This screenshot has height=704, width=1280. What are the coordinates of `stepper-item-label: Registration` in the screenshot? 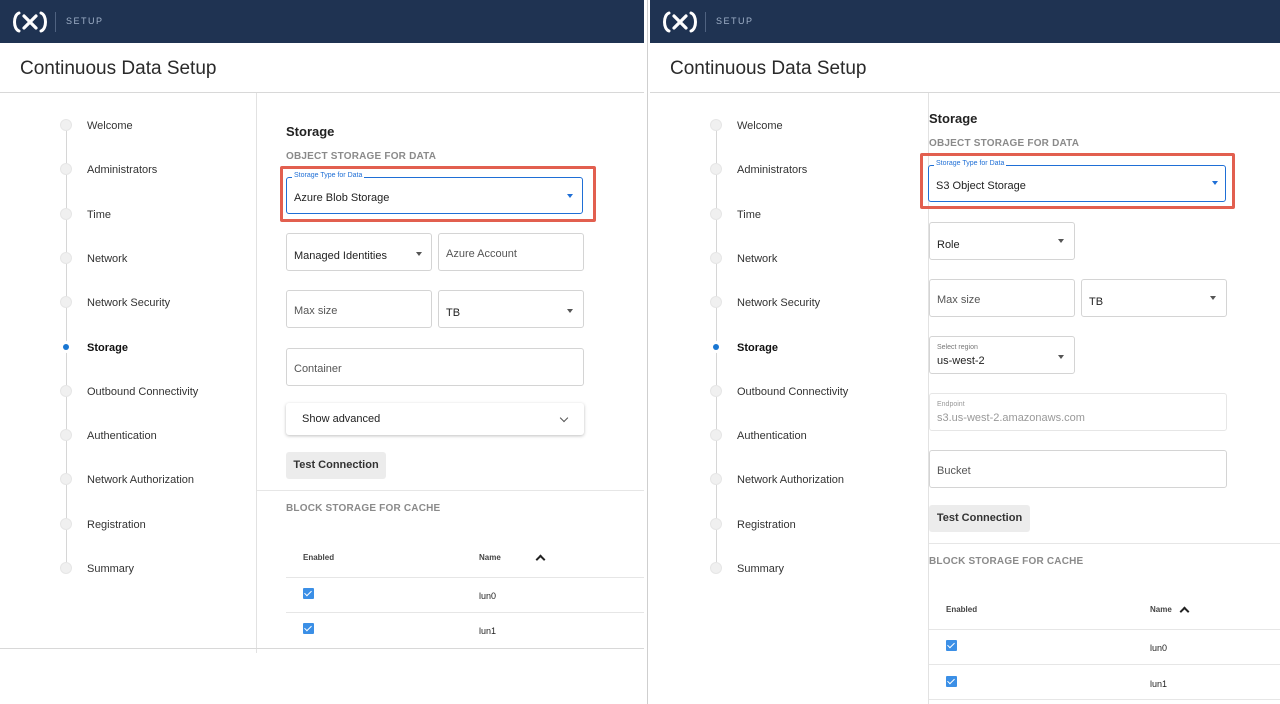 It's located at (766, 524).